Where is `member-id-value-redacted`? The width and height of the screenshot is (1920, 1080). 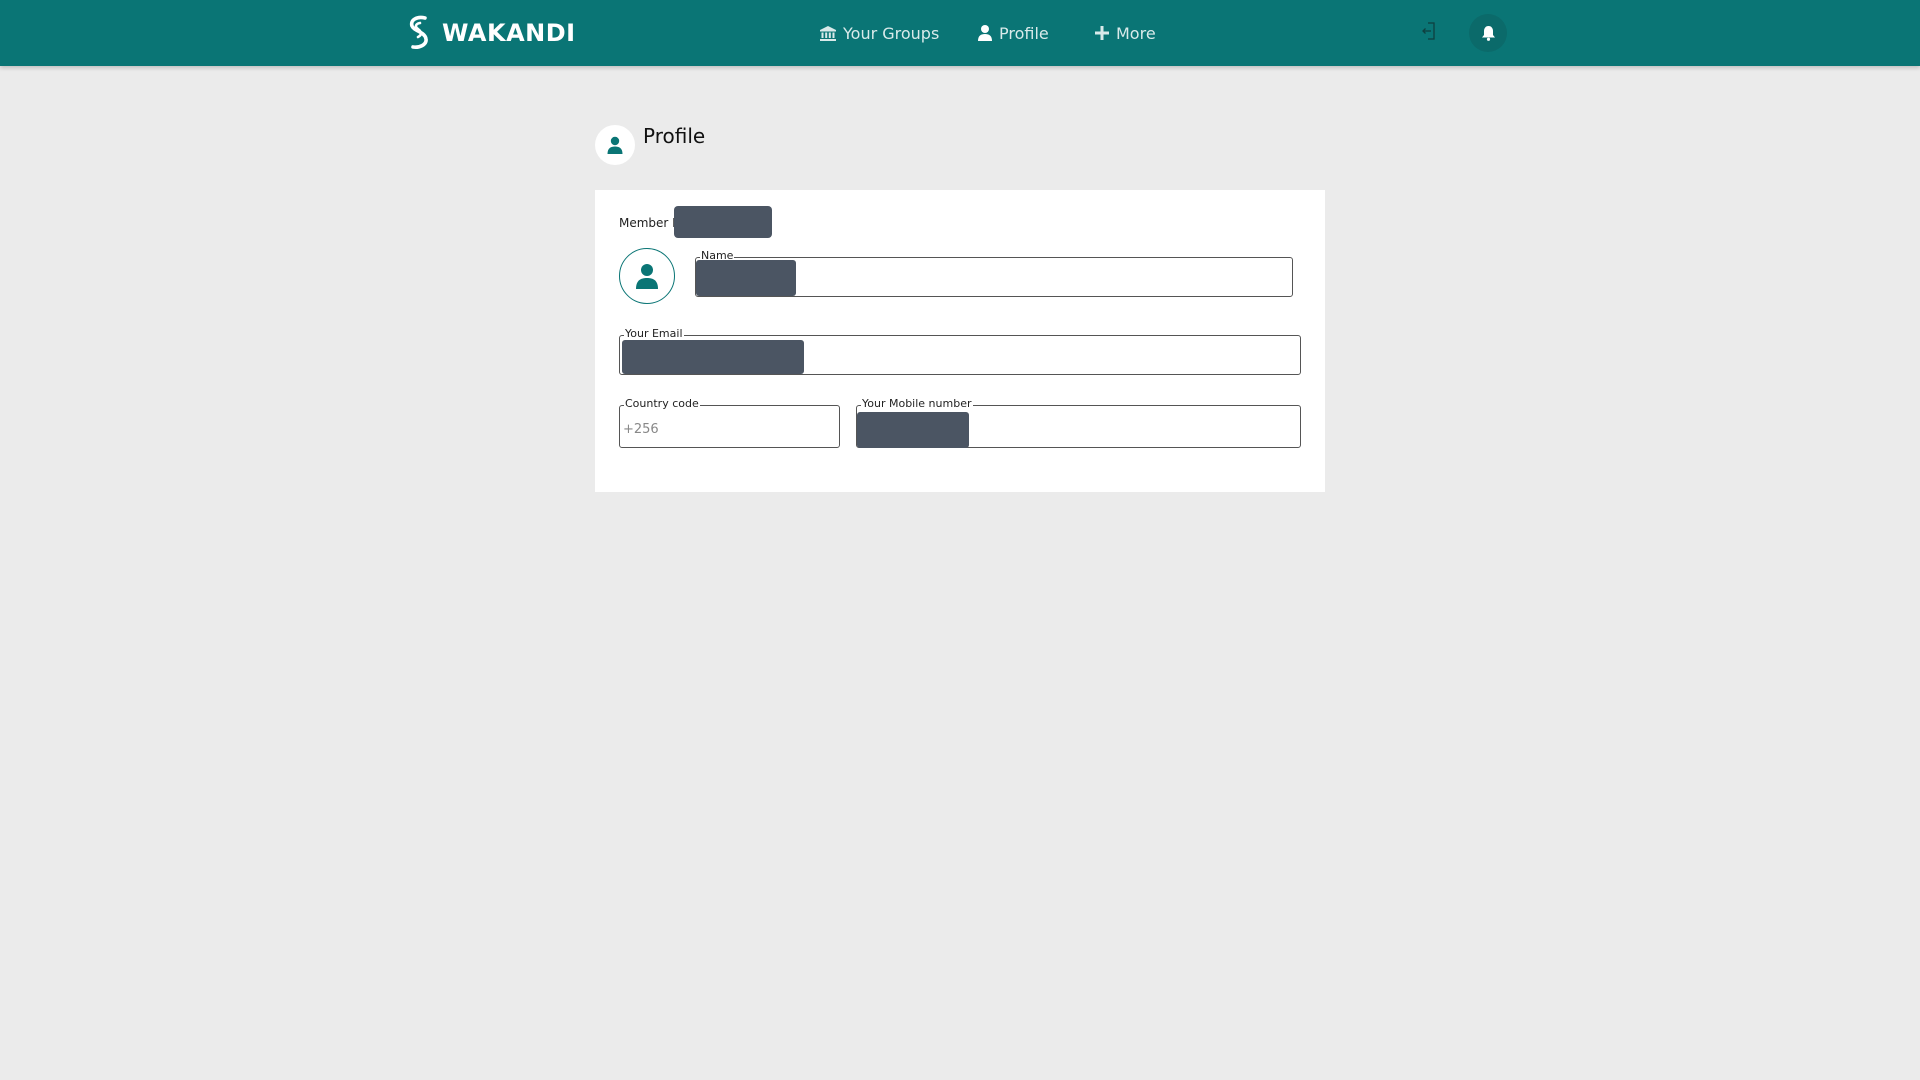 member-id-value-redacted is located at coordinates (723, 222).